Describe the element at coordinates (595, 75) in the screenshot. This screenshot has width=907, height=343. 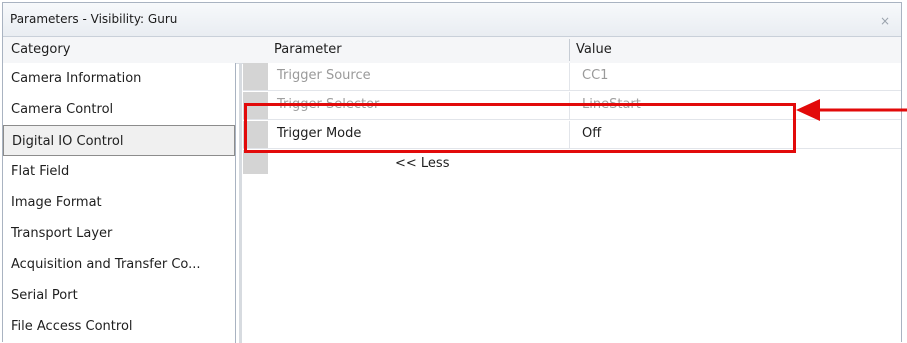
I see `parameter-value: CC1` at that location.